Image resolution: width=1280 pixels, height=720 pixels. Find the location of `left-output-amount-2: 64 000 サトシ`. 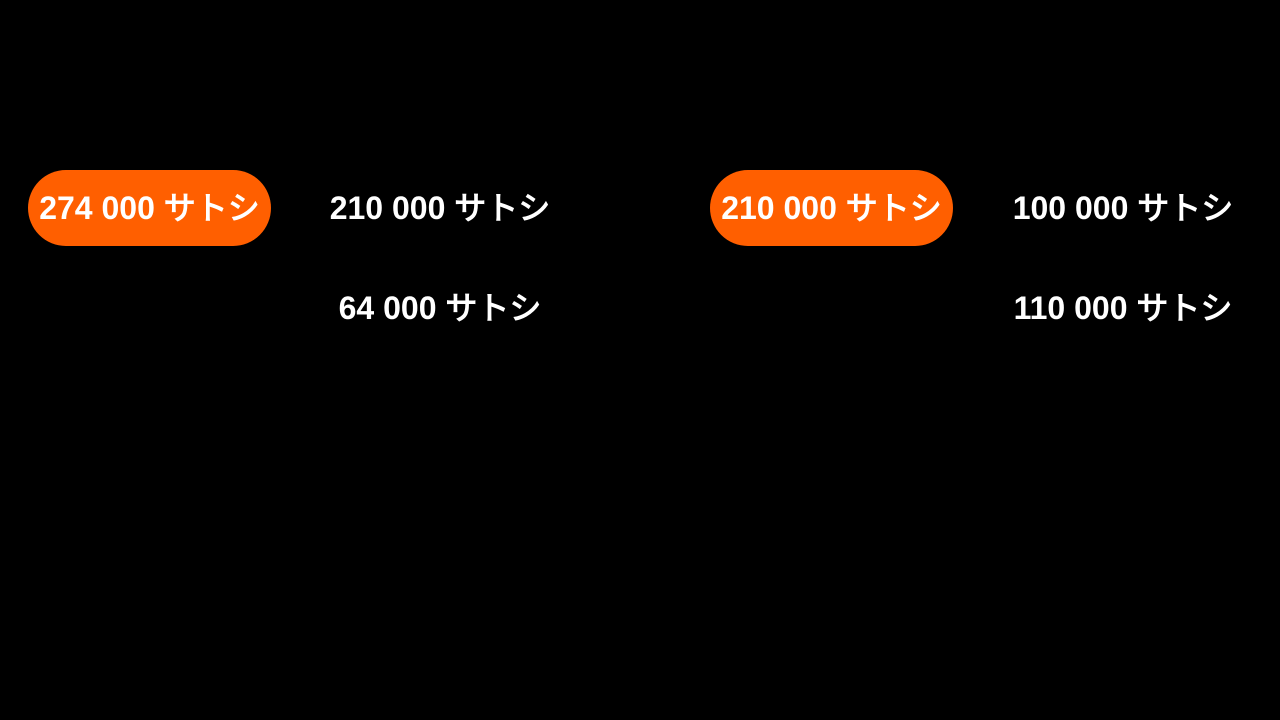

left-output-amount-2: 64 000 サトシ is located at coordinates (440, 308).